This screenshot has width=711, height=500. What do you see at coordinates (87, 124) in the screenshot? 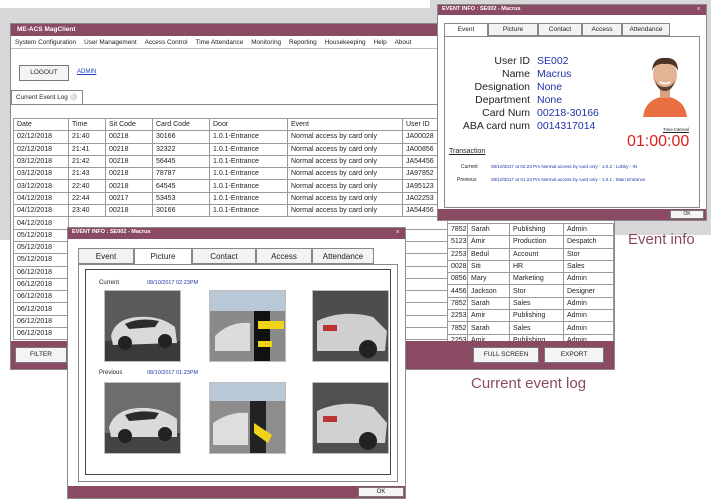
I see `column-header-time: Time` at bounding box center [87, 124].